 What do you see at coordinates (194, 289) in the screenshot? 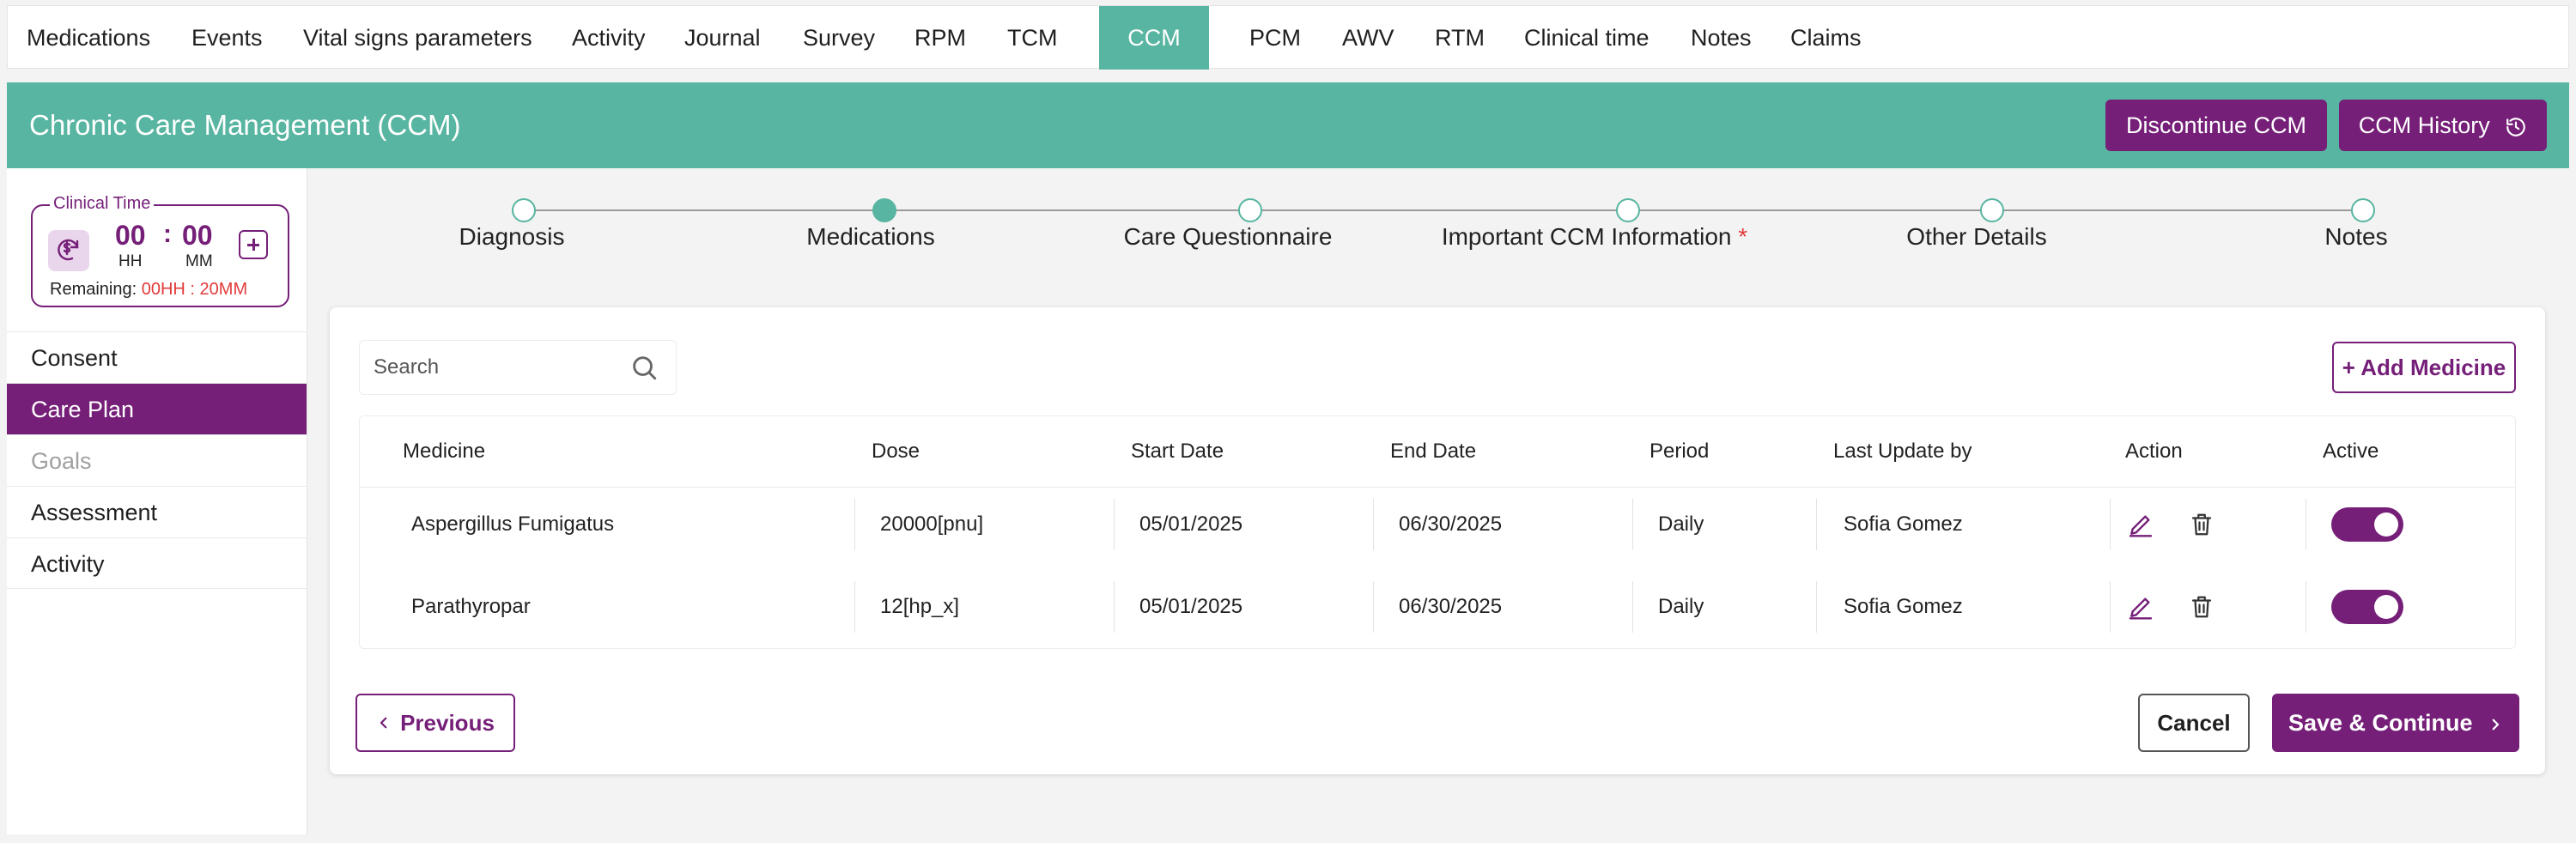
I see `remaining-value: 00HH : 20MM` at bounding box center [194, 289].